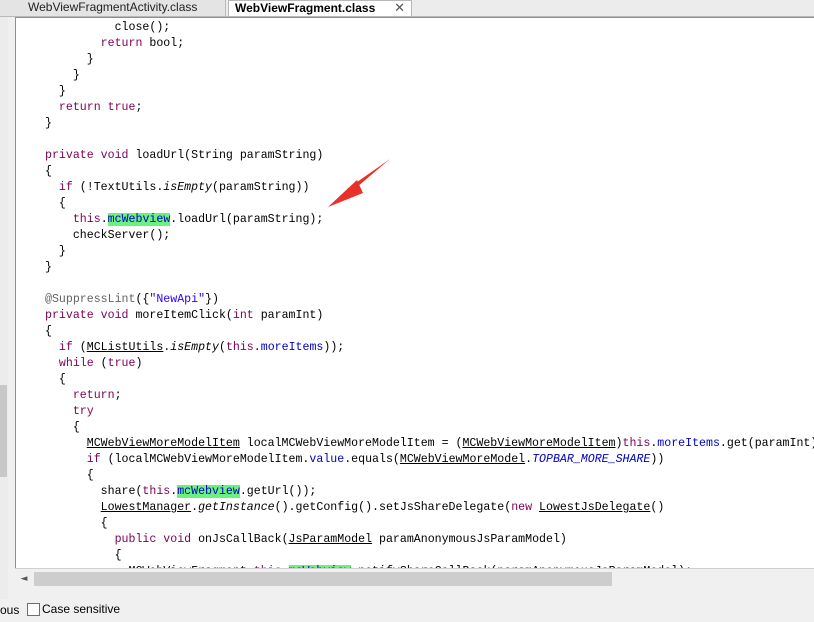  What do you see at coordinates (591, 459) in the screenshot?
I see `code-token: TOPBAR_MORE_SHARE` at bounding box center [591, 459].